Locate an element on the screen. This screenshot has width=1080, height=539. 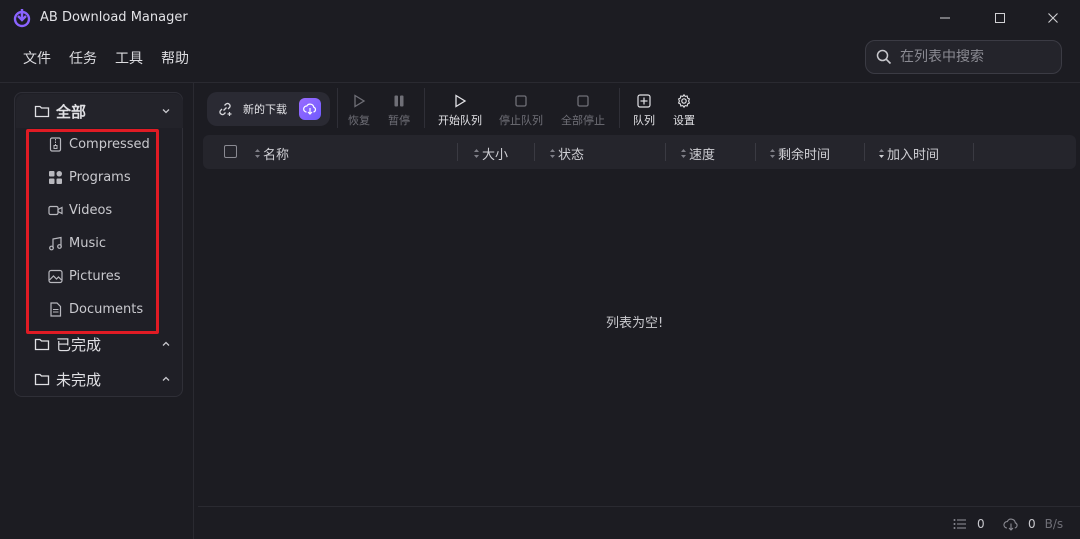
pause-button: 暂停 is located at coordinates (399, 110).